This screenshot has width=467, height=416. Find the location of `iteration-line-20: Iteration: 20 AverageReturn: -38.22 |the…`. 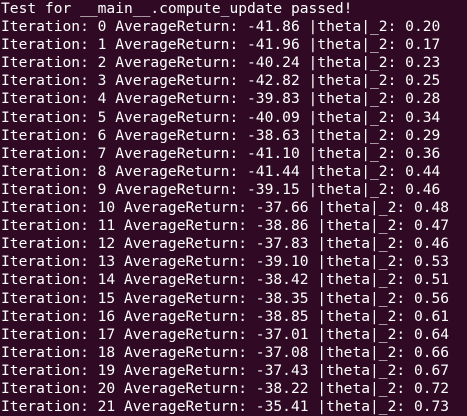

iteration-line-20: Iteration: 20 AverageReturn: -38.22 |the… is located at coordinates (225, 388).